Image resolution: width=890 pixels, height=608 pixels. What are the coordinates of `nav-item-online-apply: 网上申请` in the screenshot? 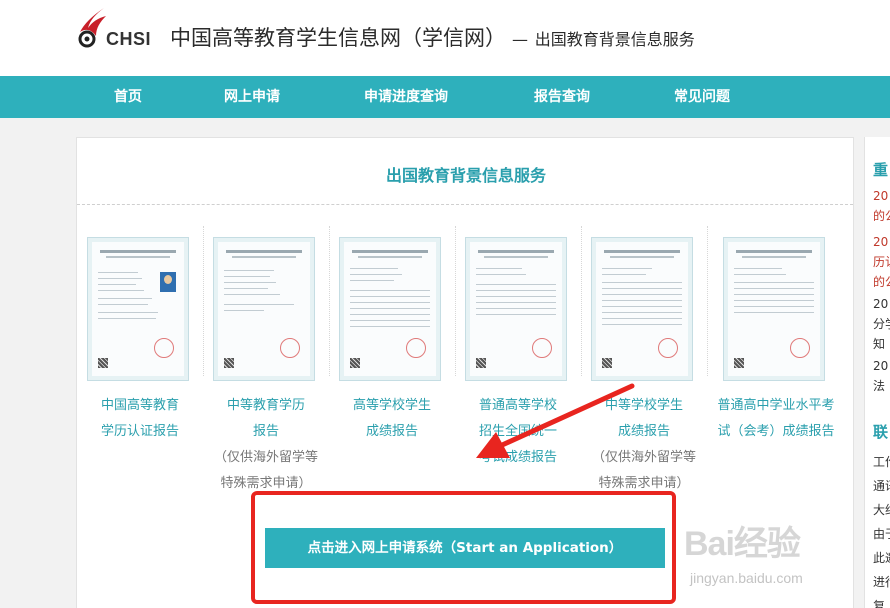 It's located at (252, 97).